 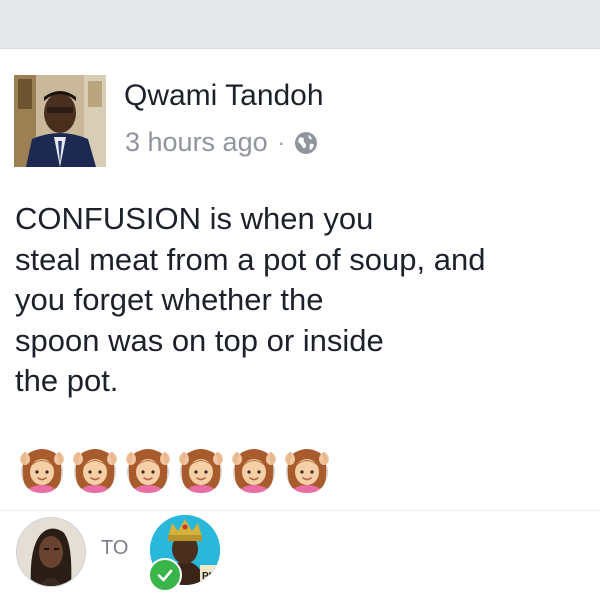 What do you see at coordinates (199, 340) in the screenshot?
I see `post-line: spoon was on top or inside` at bounding box center [199, 340].